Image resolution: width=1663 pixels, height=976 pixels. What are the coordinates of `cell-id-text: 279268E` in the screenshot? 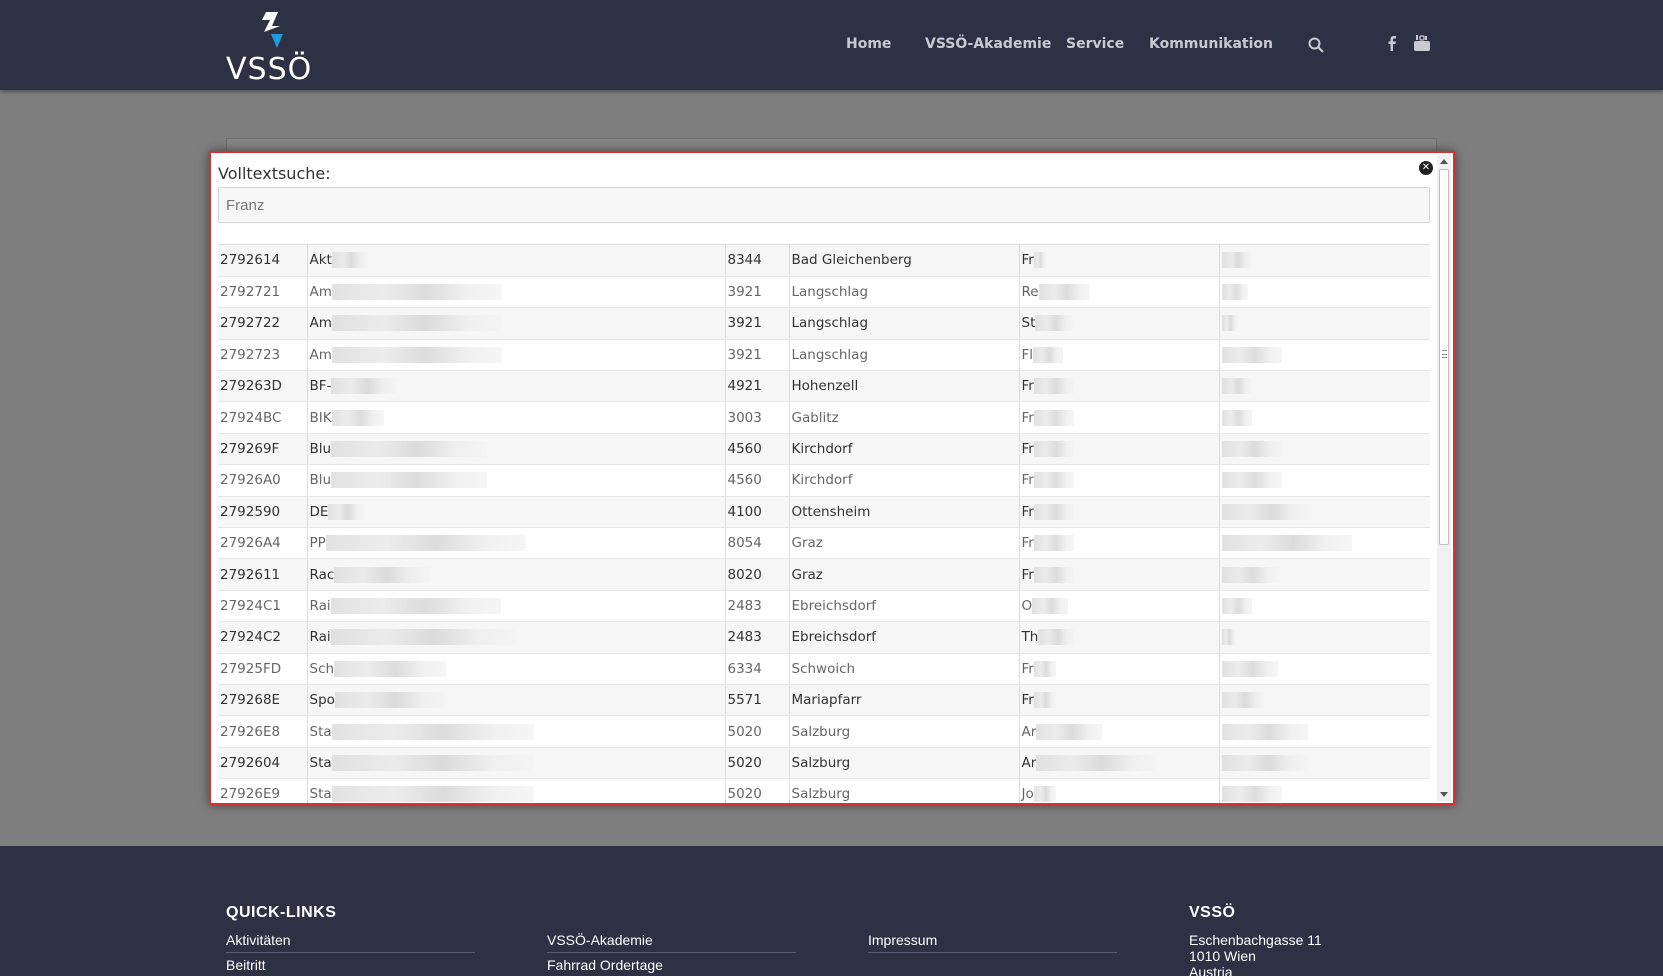 It's located at (250, 700).